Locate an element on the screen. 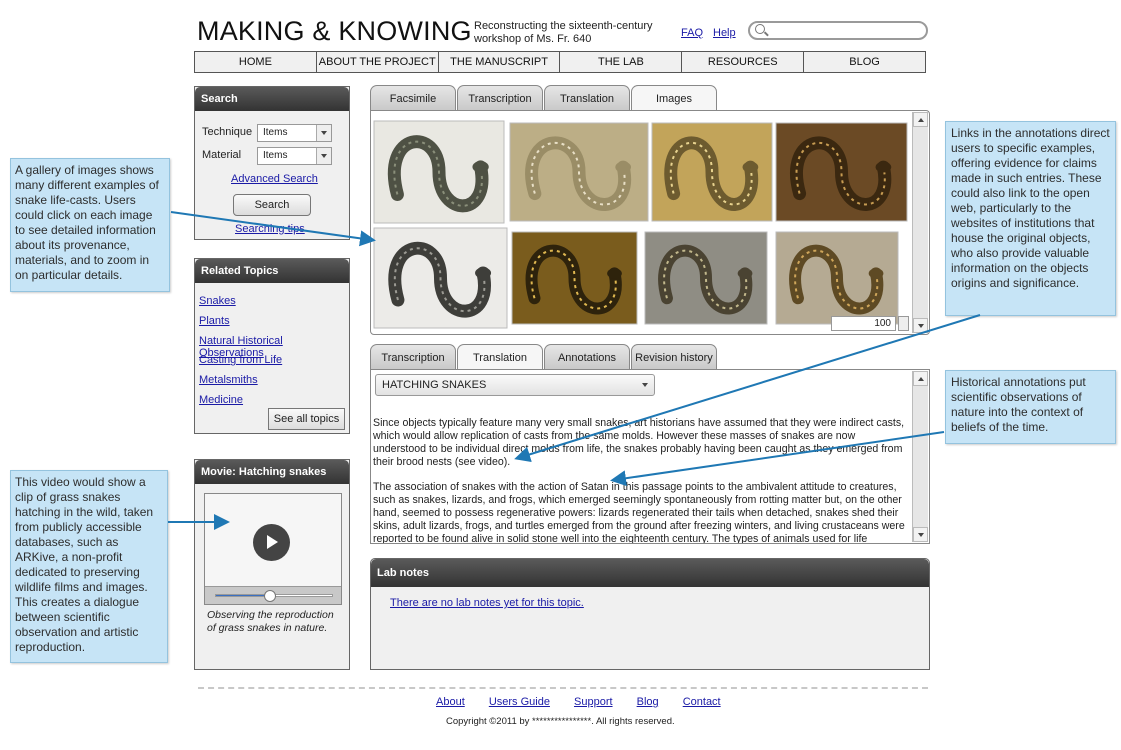  search-icon is located at coordinates (760, 29).